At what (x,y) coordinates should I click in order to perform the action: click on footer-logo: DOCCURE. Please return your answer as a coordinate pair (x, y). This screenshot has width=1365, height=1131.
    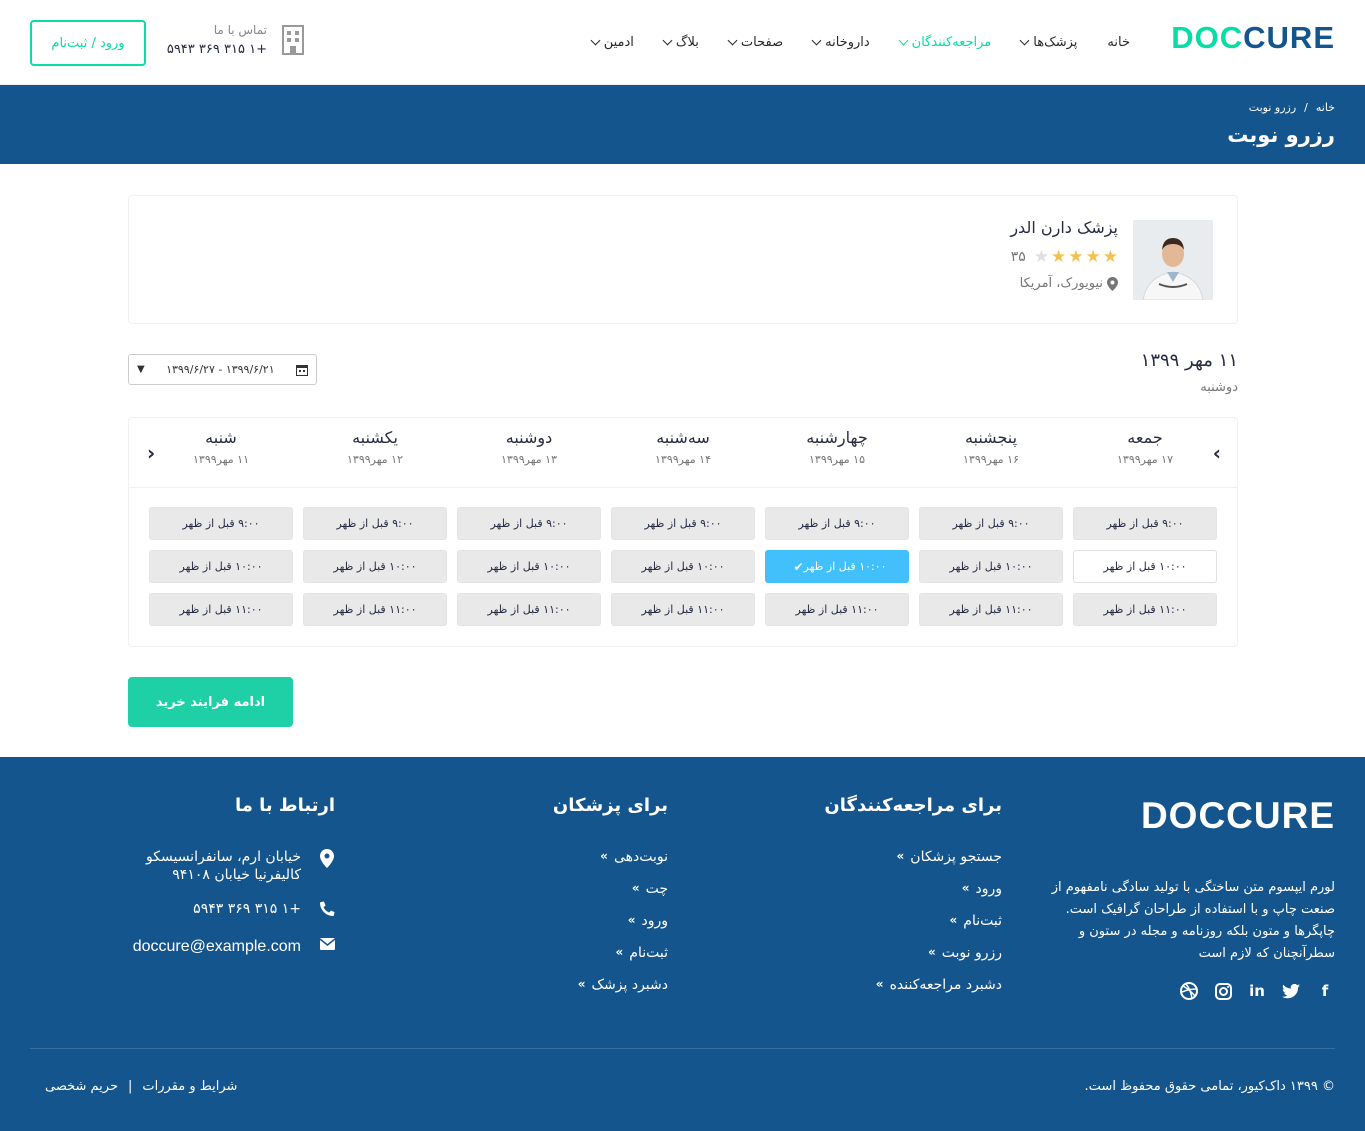
    Looking at the image, I should click on (1238, 816).